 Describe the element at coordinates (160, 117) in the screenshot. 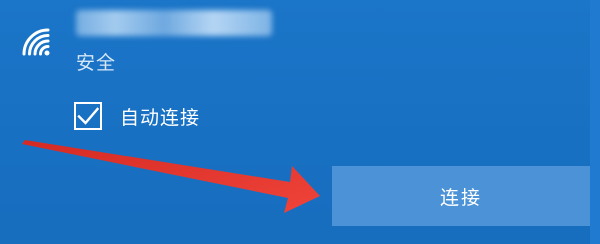

I see `auto-connect-label: 自动连接` at that location.